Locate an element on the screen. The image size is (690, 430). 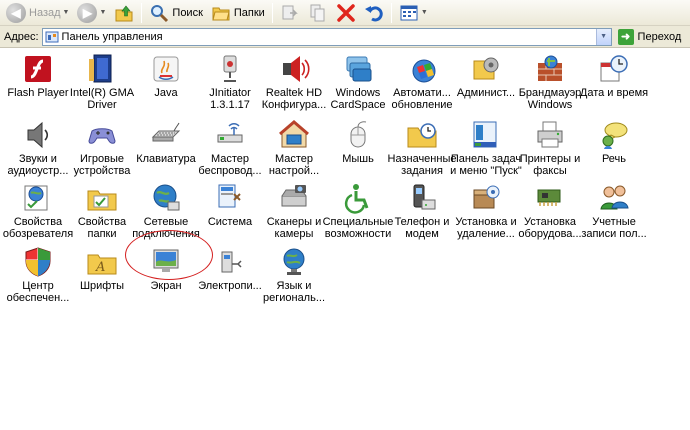
item-label: Windows CardSpace is located at coordinates (358, 99).